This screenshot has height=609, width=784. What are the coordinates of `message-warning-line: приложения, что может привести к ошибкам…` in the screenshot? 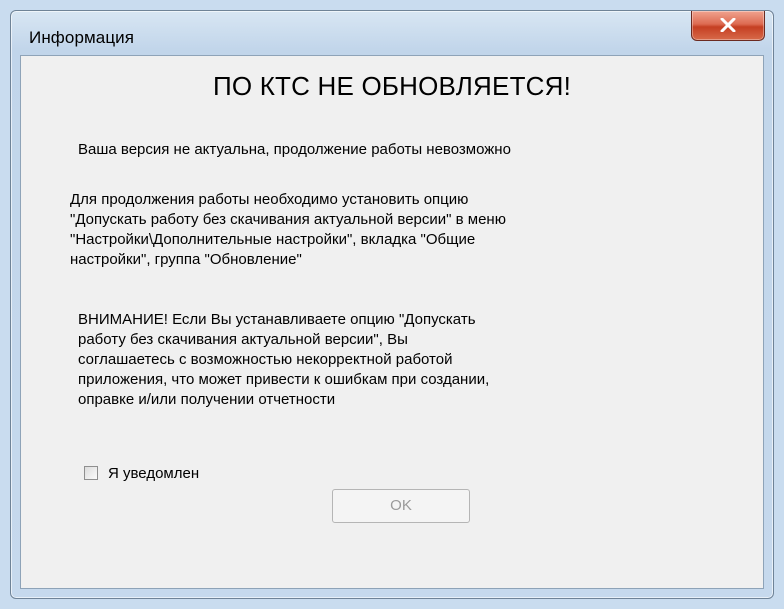 It's located at (284, 379).